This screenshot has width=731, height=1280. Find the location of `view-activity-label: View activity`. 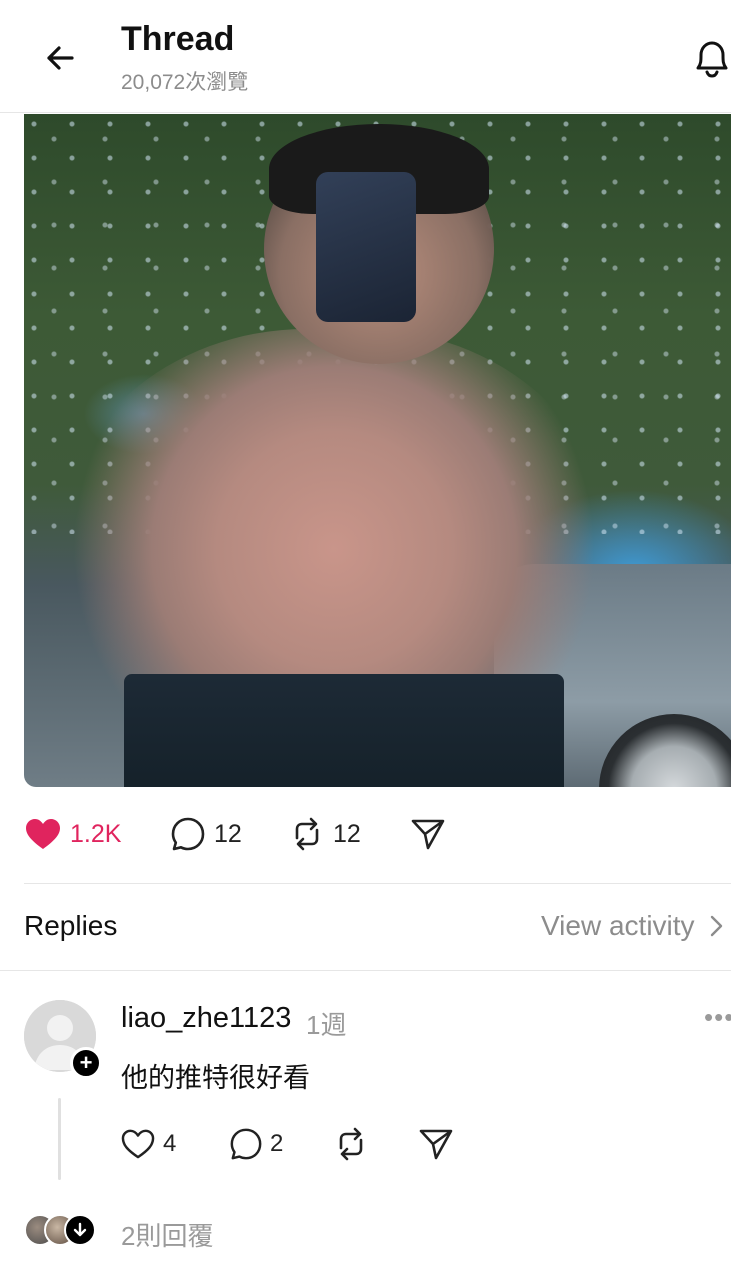

view-activity-label: View activity is located at coordinates (618, 925).